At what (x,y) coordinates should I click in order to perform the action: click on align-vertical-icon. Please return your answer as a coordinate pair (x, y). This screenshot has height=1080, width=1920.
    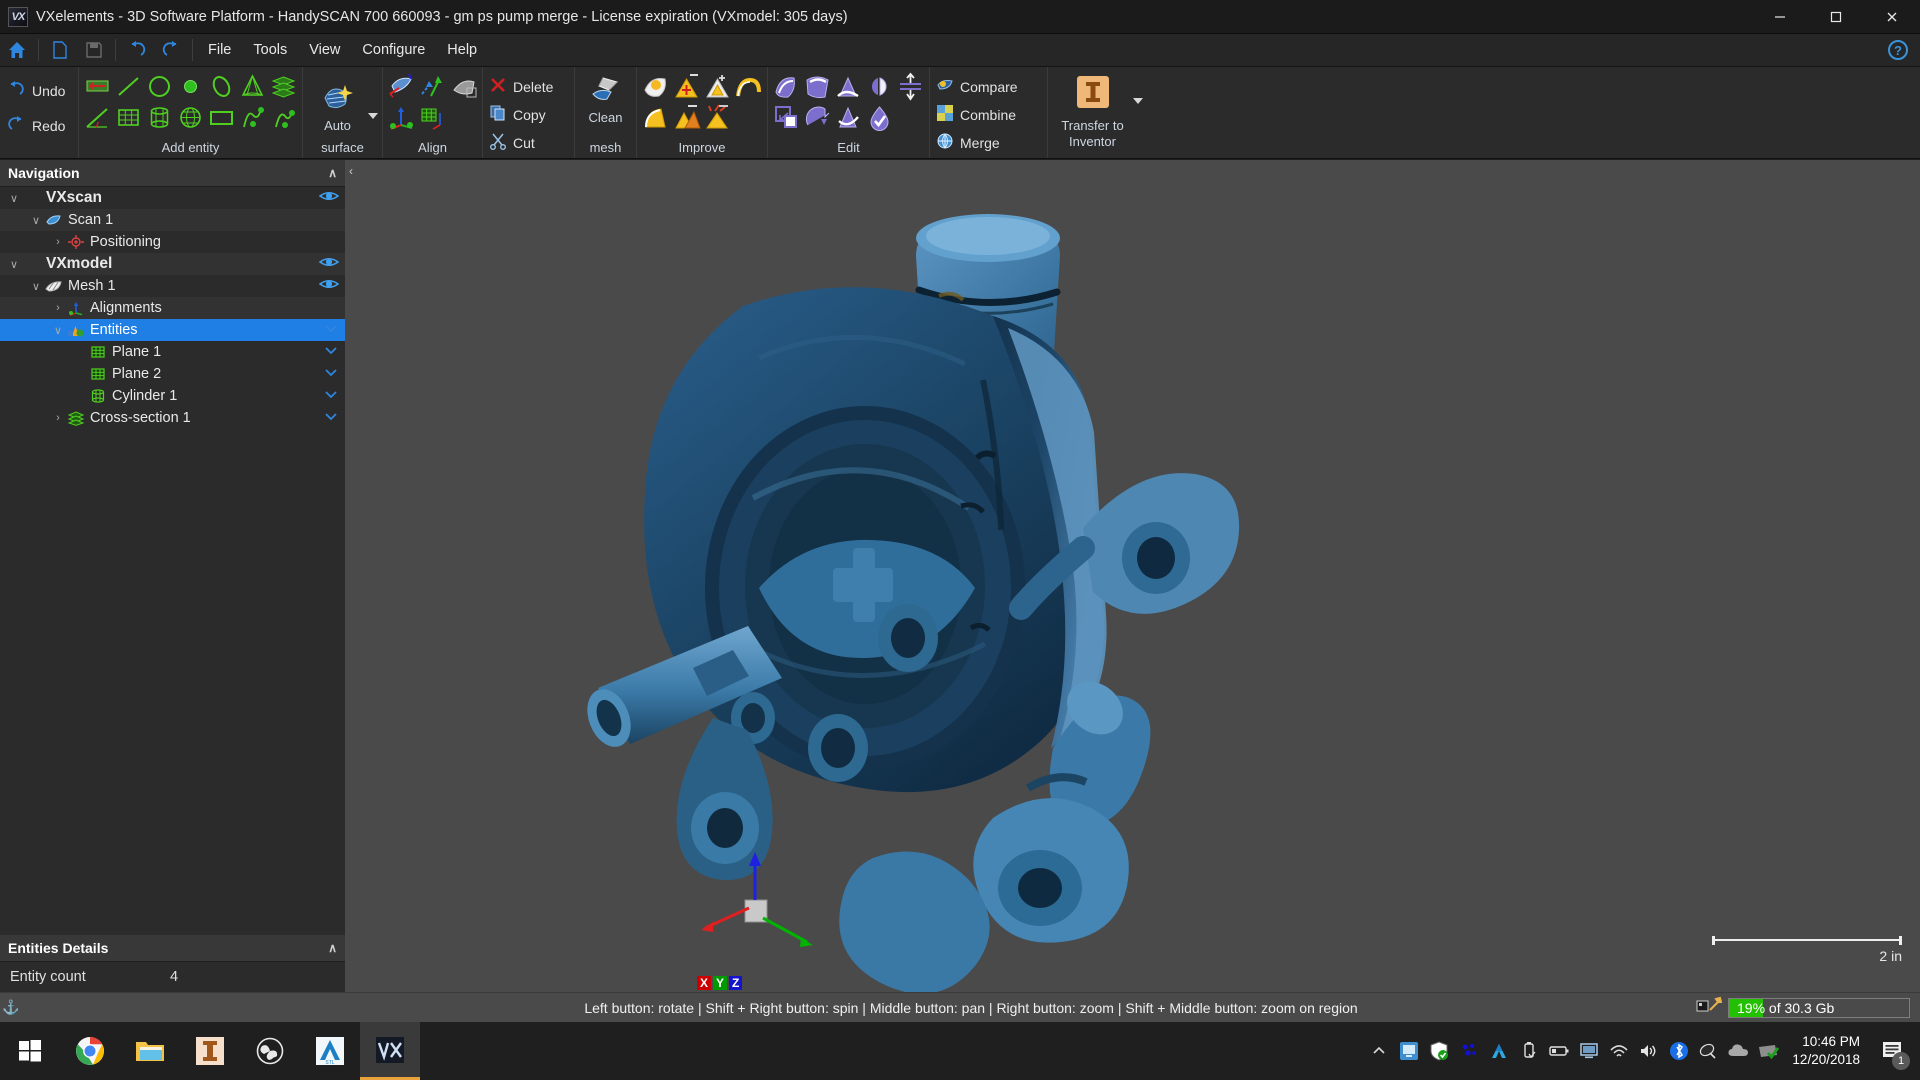
    Looking at the image, I should click on (910, 86).